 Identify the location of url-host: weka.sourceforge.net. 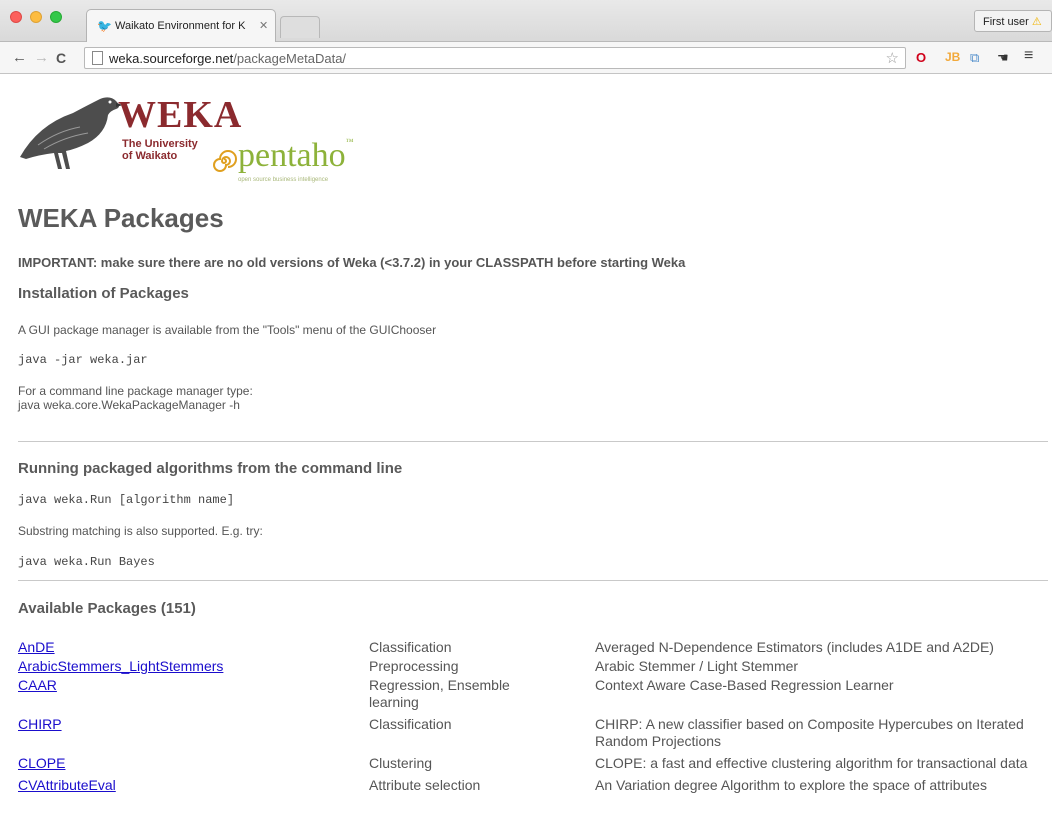
(171, 58).